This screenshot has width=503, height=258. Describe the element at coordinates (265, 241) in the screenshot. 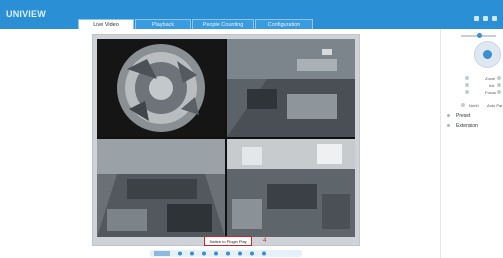

I see `annotation-number: 4` at that location.